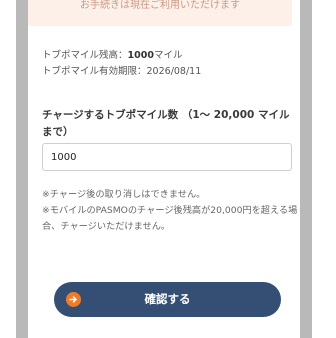  Describe the element at coordinates (174, 71) in the screenshot. I see `expiry-value: 2026/08/11` at that location.